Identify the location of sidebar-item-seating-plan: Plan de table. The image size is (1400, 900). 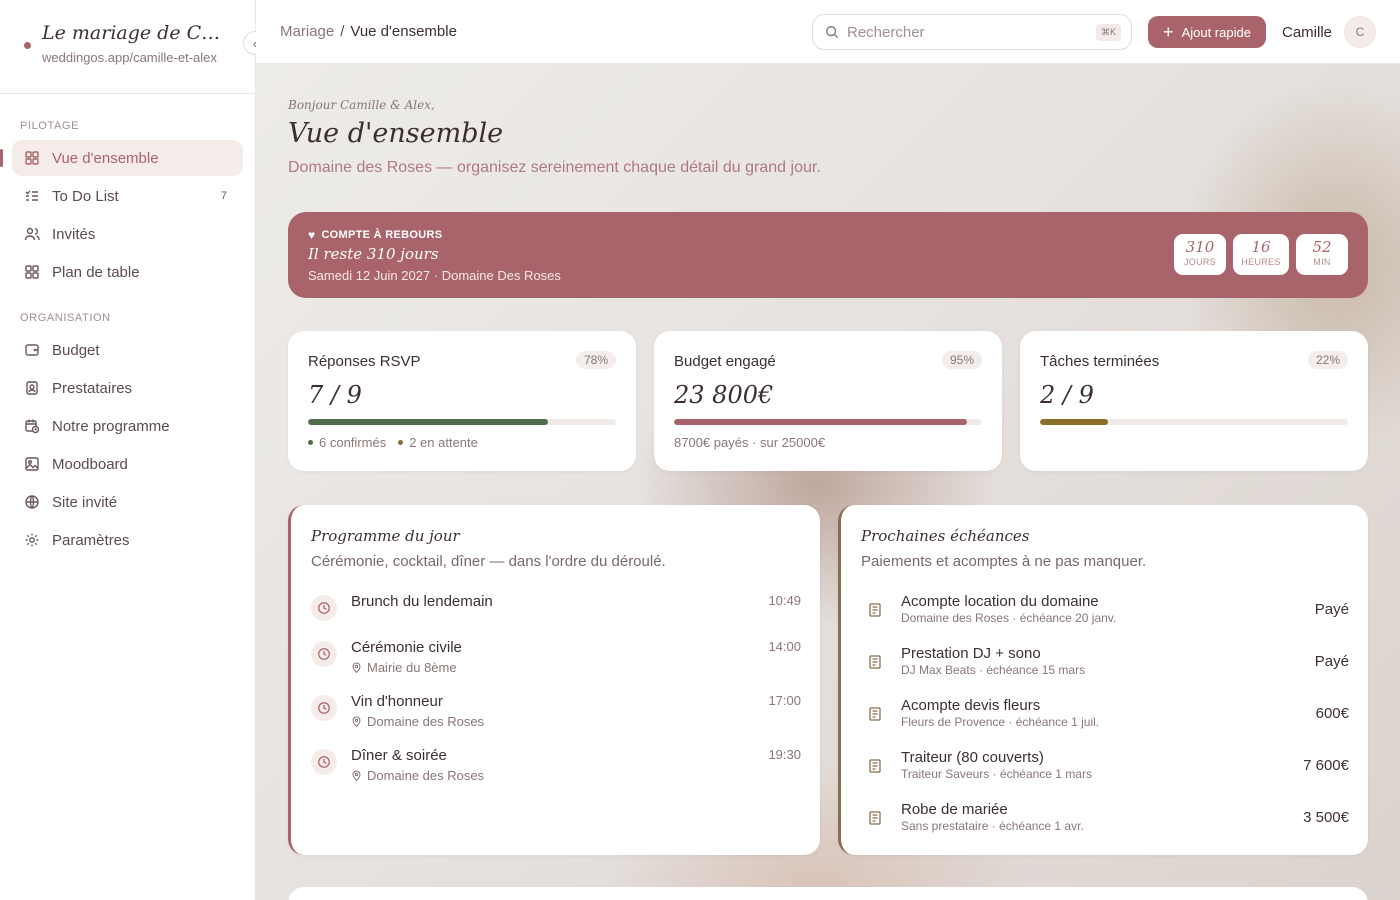
(127, 272).